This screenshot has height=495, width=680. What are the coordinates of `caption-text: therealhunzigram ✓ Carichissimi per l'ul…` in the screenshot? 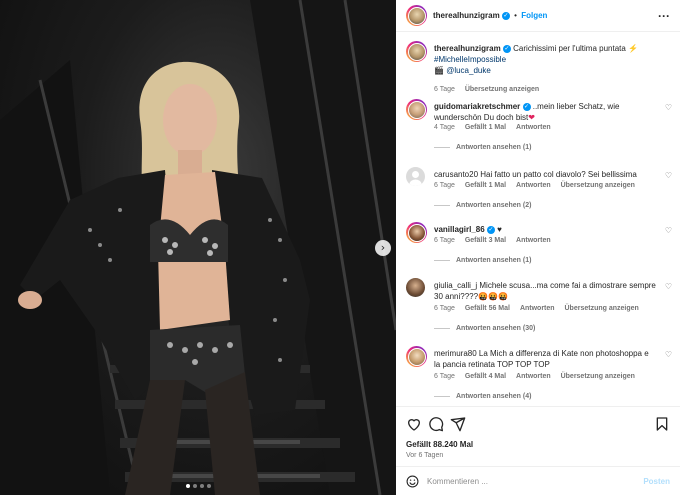 It's located at (545, 59).